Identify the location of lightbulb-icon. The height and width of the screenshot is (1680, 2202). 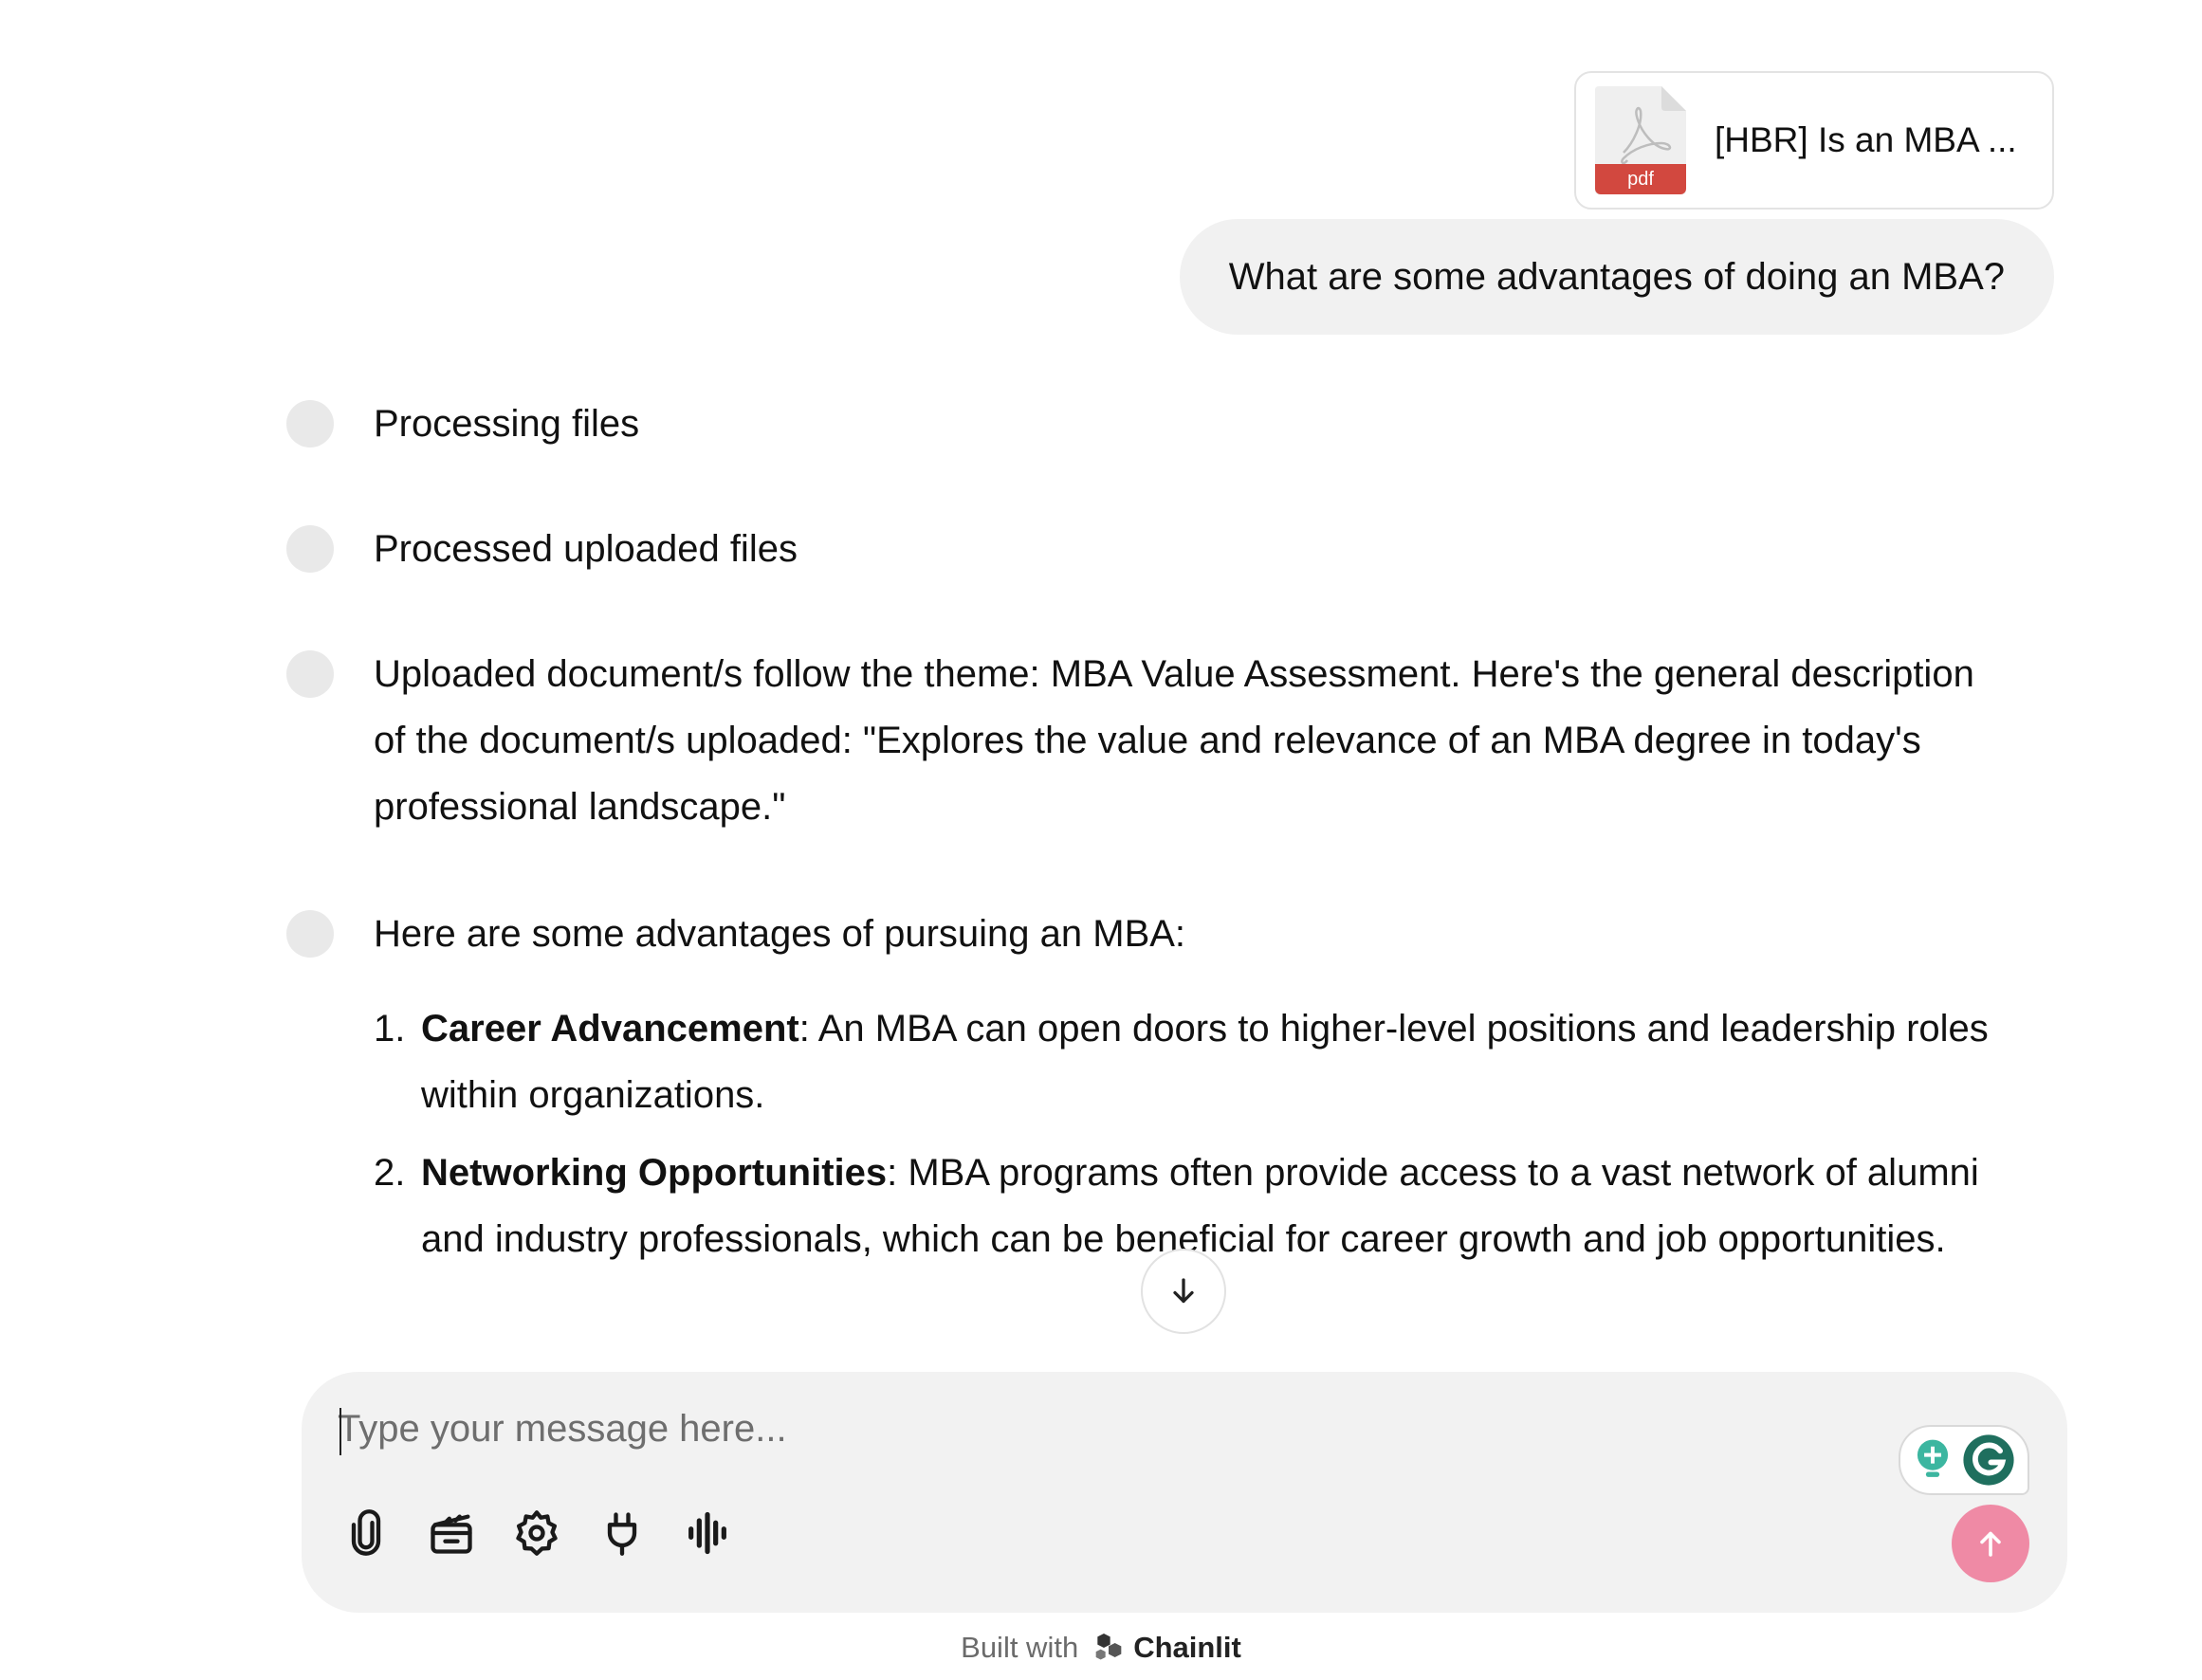
(1933, 1458).